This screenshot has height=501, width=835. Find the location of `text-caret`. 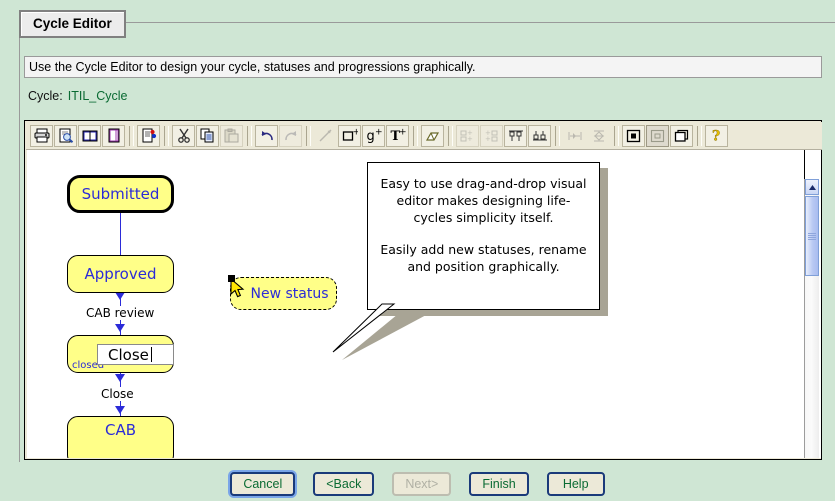

text-caret is located at coordinates (151, 354).